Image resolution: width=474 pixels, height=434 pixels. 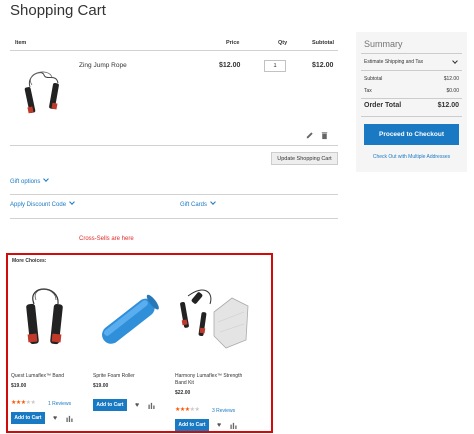 What do you see at coordinates (103, 65) in the screenshot?
I see `product-name-link: Zing Jump Rope` at bounding box center [103, 65].